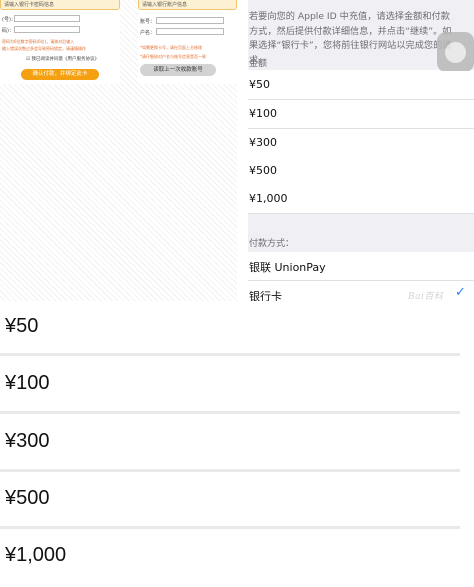 This screenshot has width=474, height=587. Describe the element at coordinates (263, 142) in the screenshot. I see `amount-option-label: ¥300` at that location.